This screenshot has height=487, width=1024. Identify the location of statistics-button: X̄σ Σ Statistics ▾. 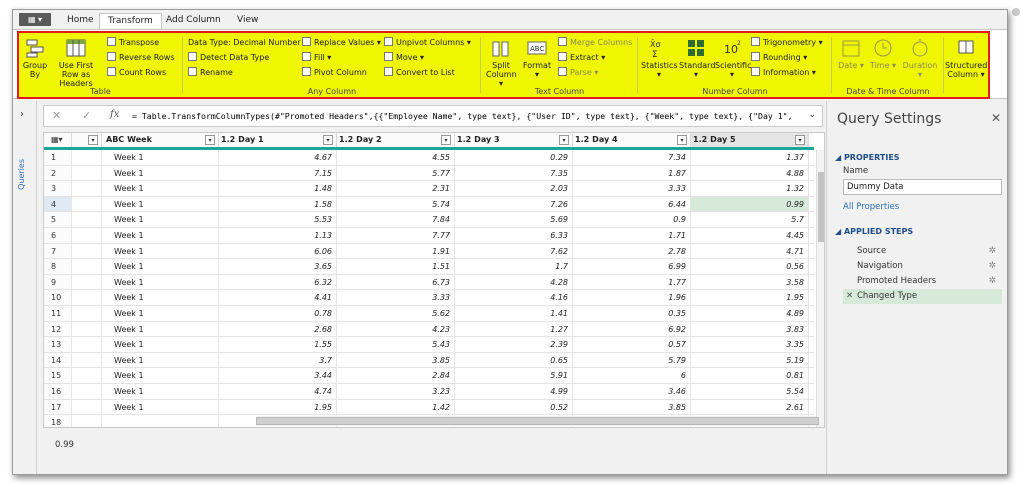
(659, 58).